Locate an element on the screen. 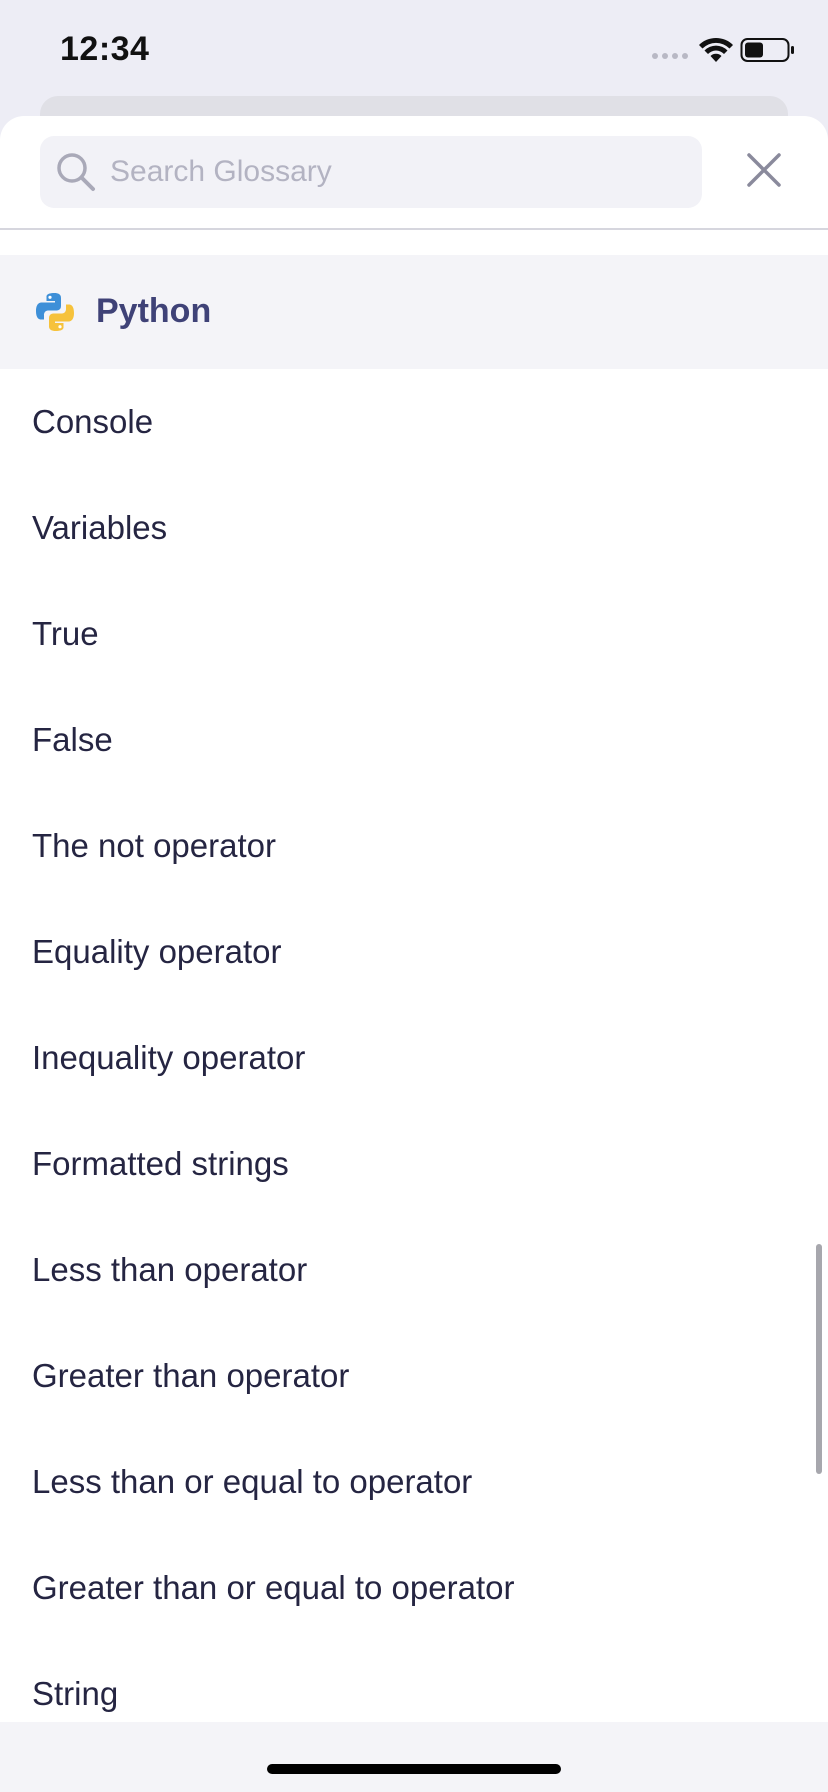 The height and width of the screenshot is (1792, 828). term-label: False is located at coordinates (72, 739).